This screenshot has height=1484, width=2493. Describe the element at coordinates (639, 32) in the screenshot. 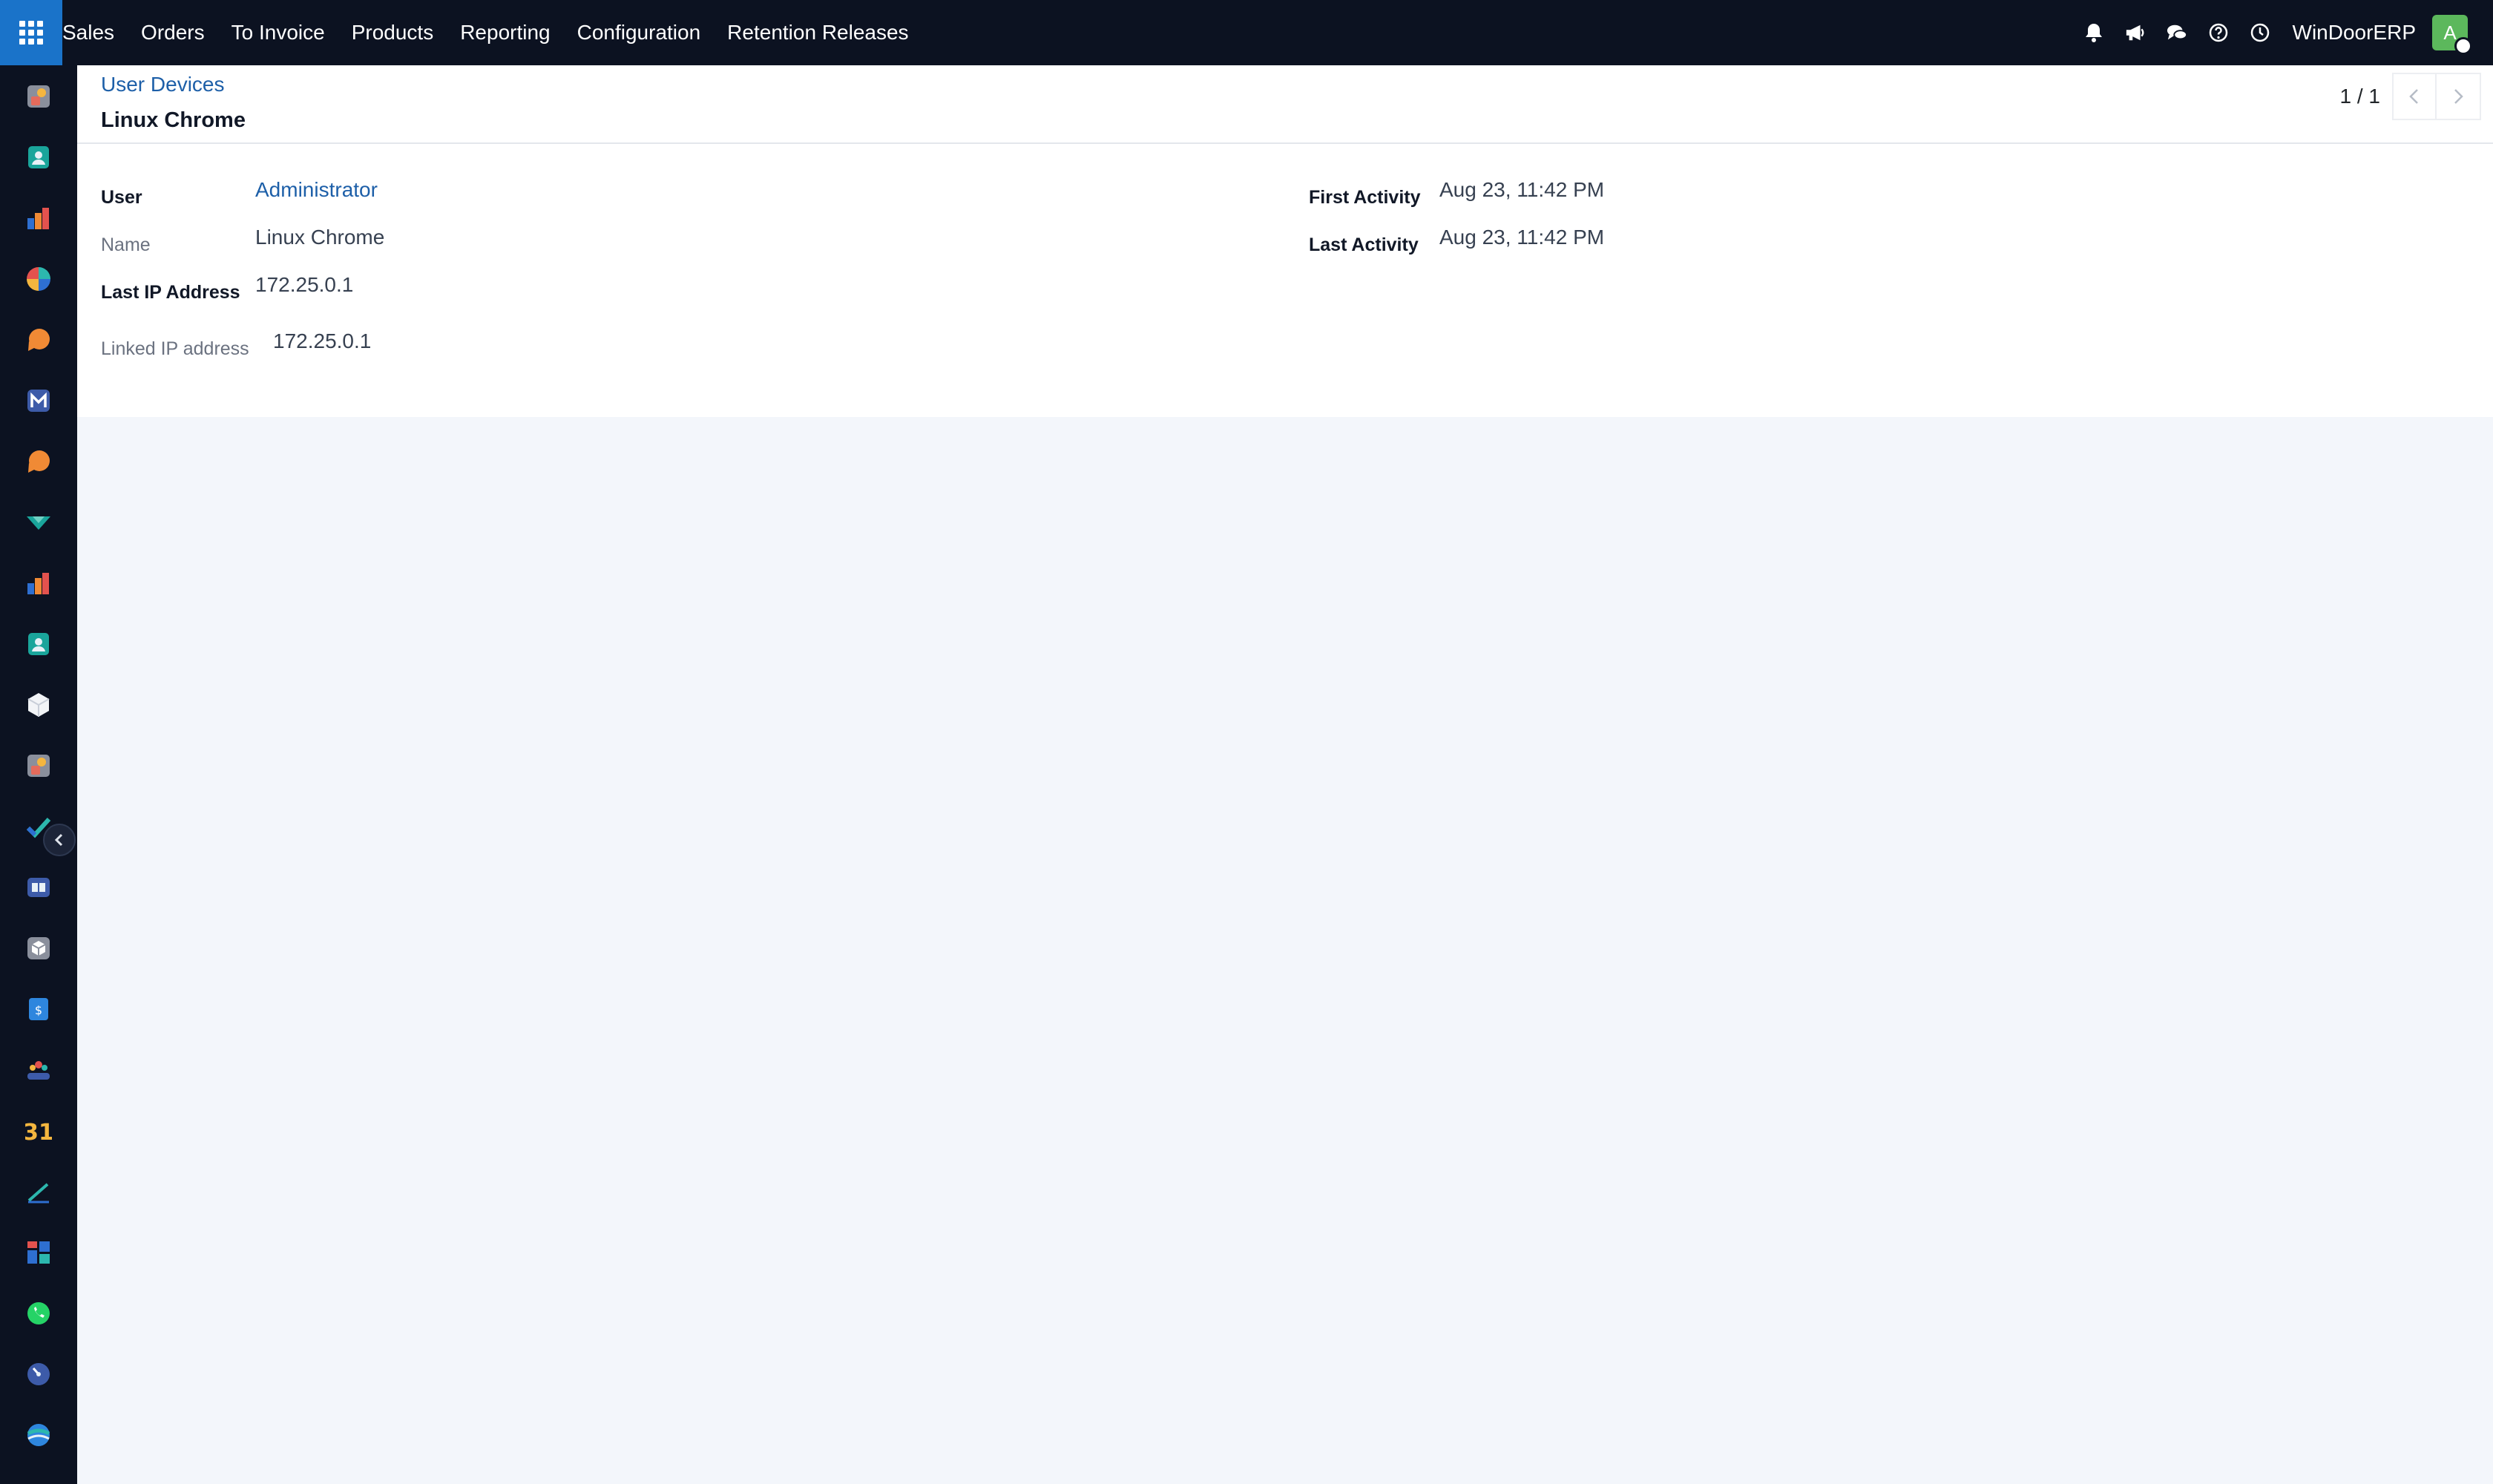

I see `menu-configuration: Configuration` at that location.